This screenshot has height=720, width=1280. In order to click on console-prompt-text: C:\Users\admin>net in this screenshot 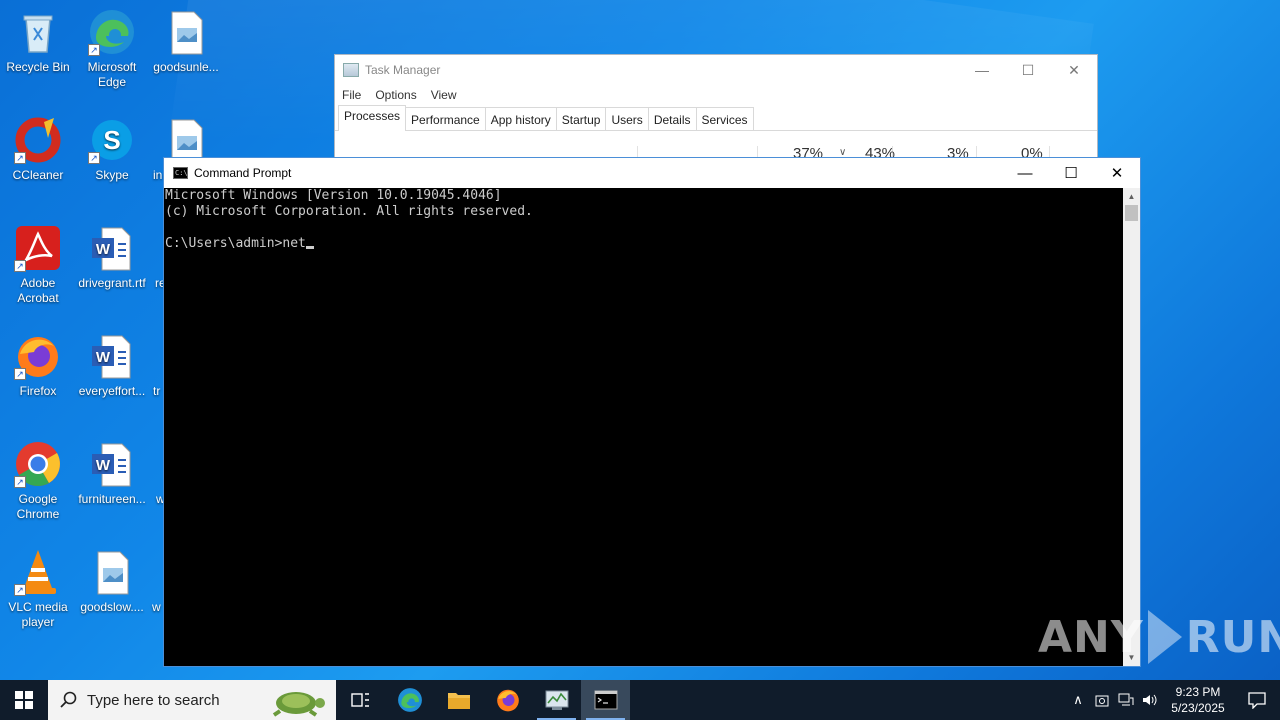, I will do `click(235, 243)`.